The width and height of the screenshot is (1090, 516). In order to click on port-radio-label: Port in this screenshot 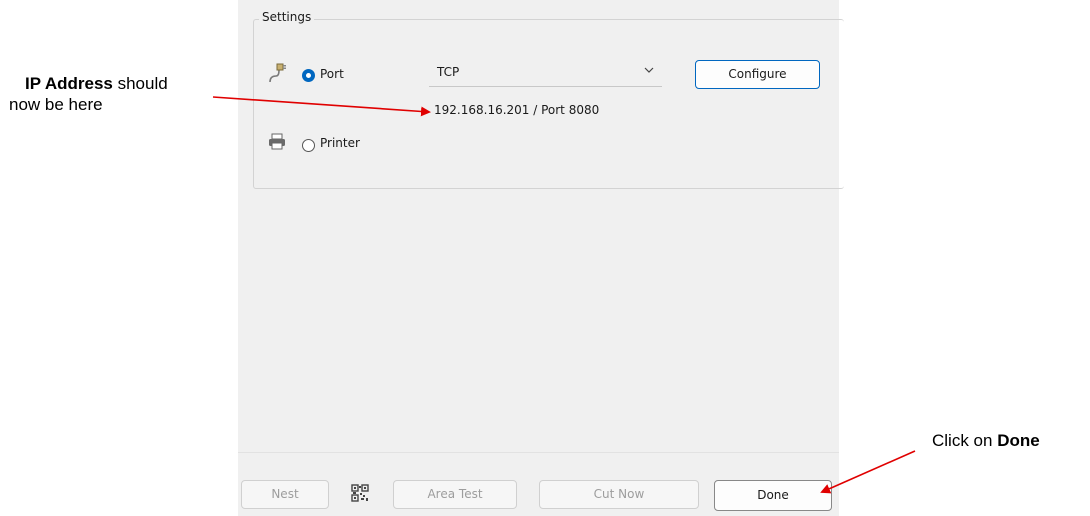, I will do `click(332, 74)`.